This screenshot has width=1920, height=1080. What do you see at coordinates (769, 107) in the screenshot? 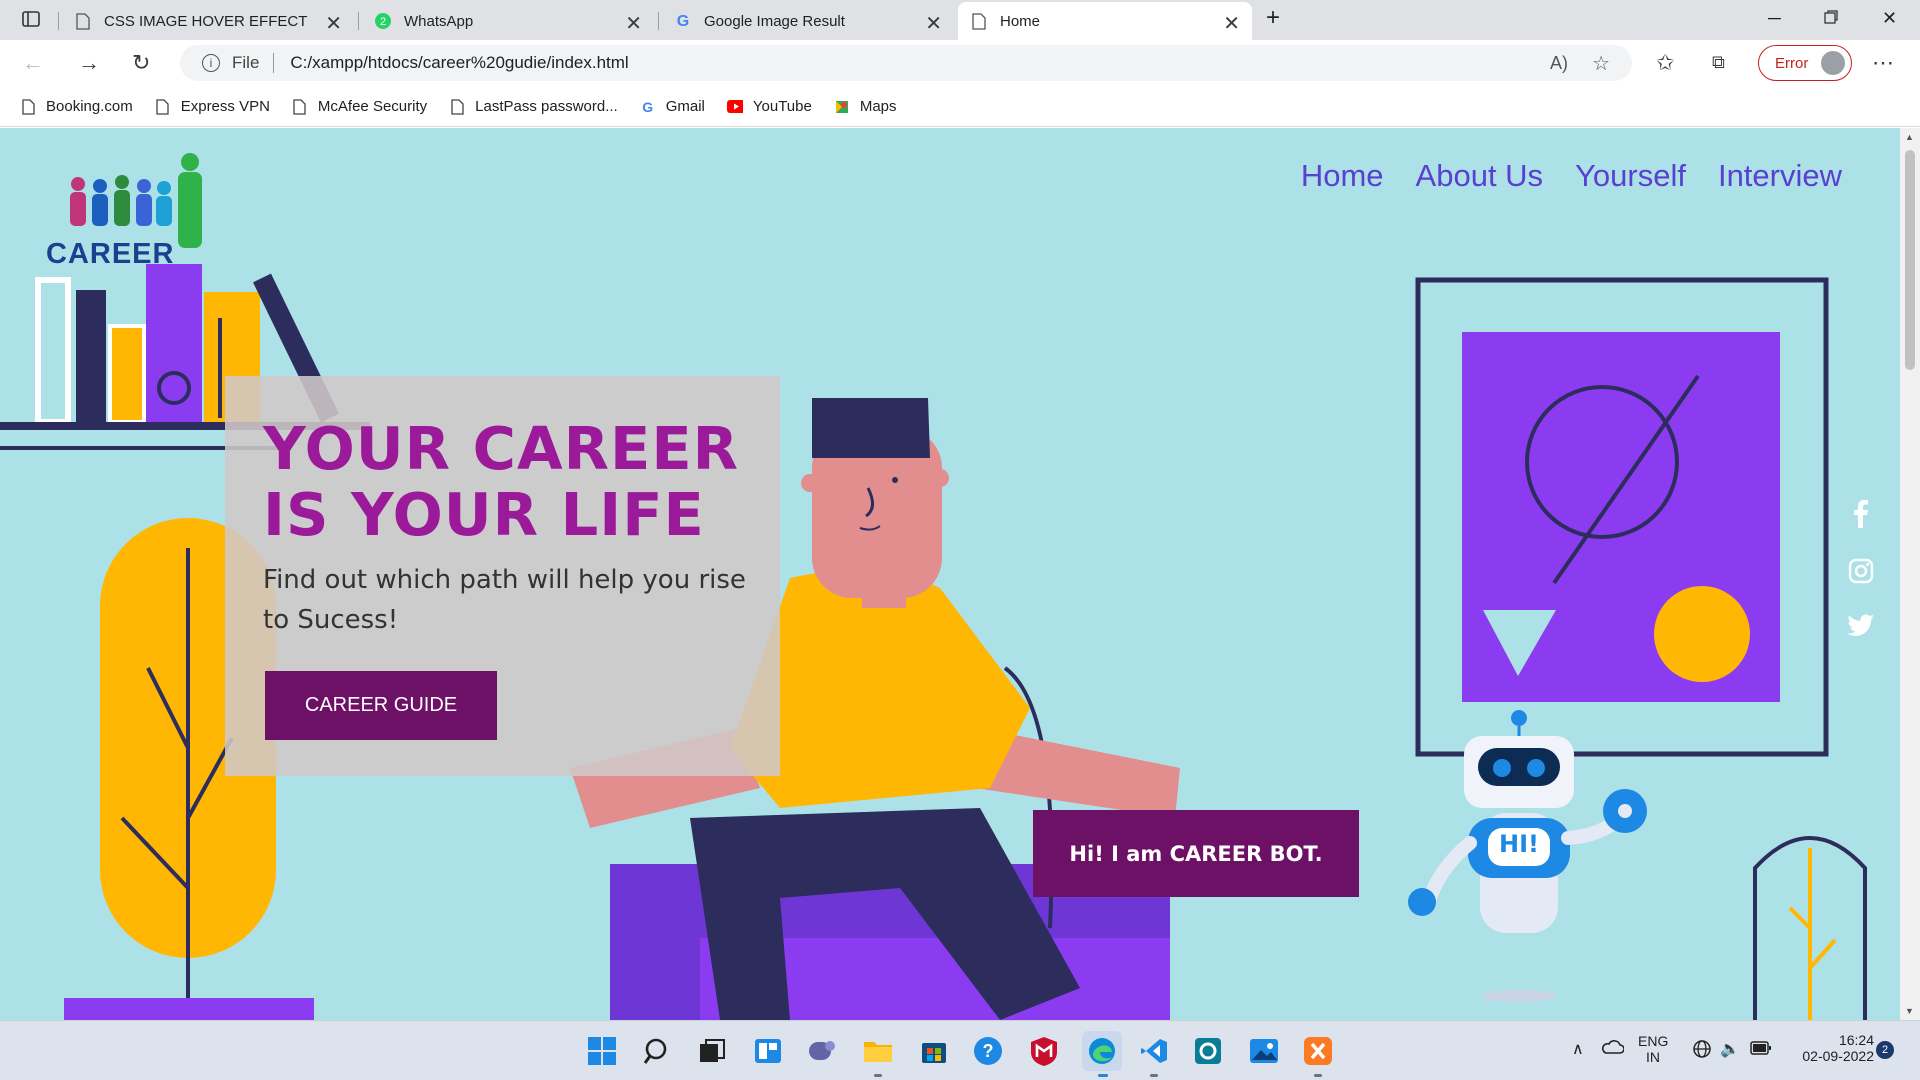
I see `bookmark-youtube: YouTube` at bounding box center [769, 107].